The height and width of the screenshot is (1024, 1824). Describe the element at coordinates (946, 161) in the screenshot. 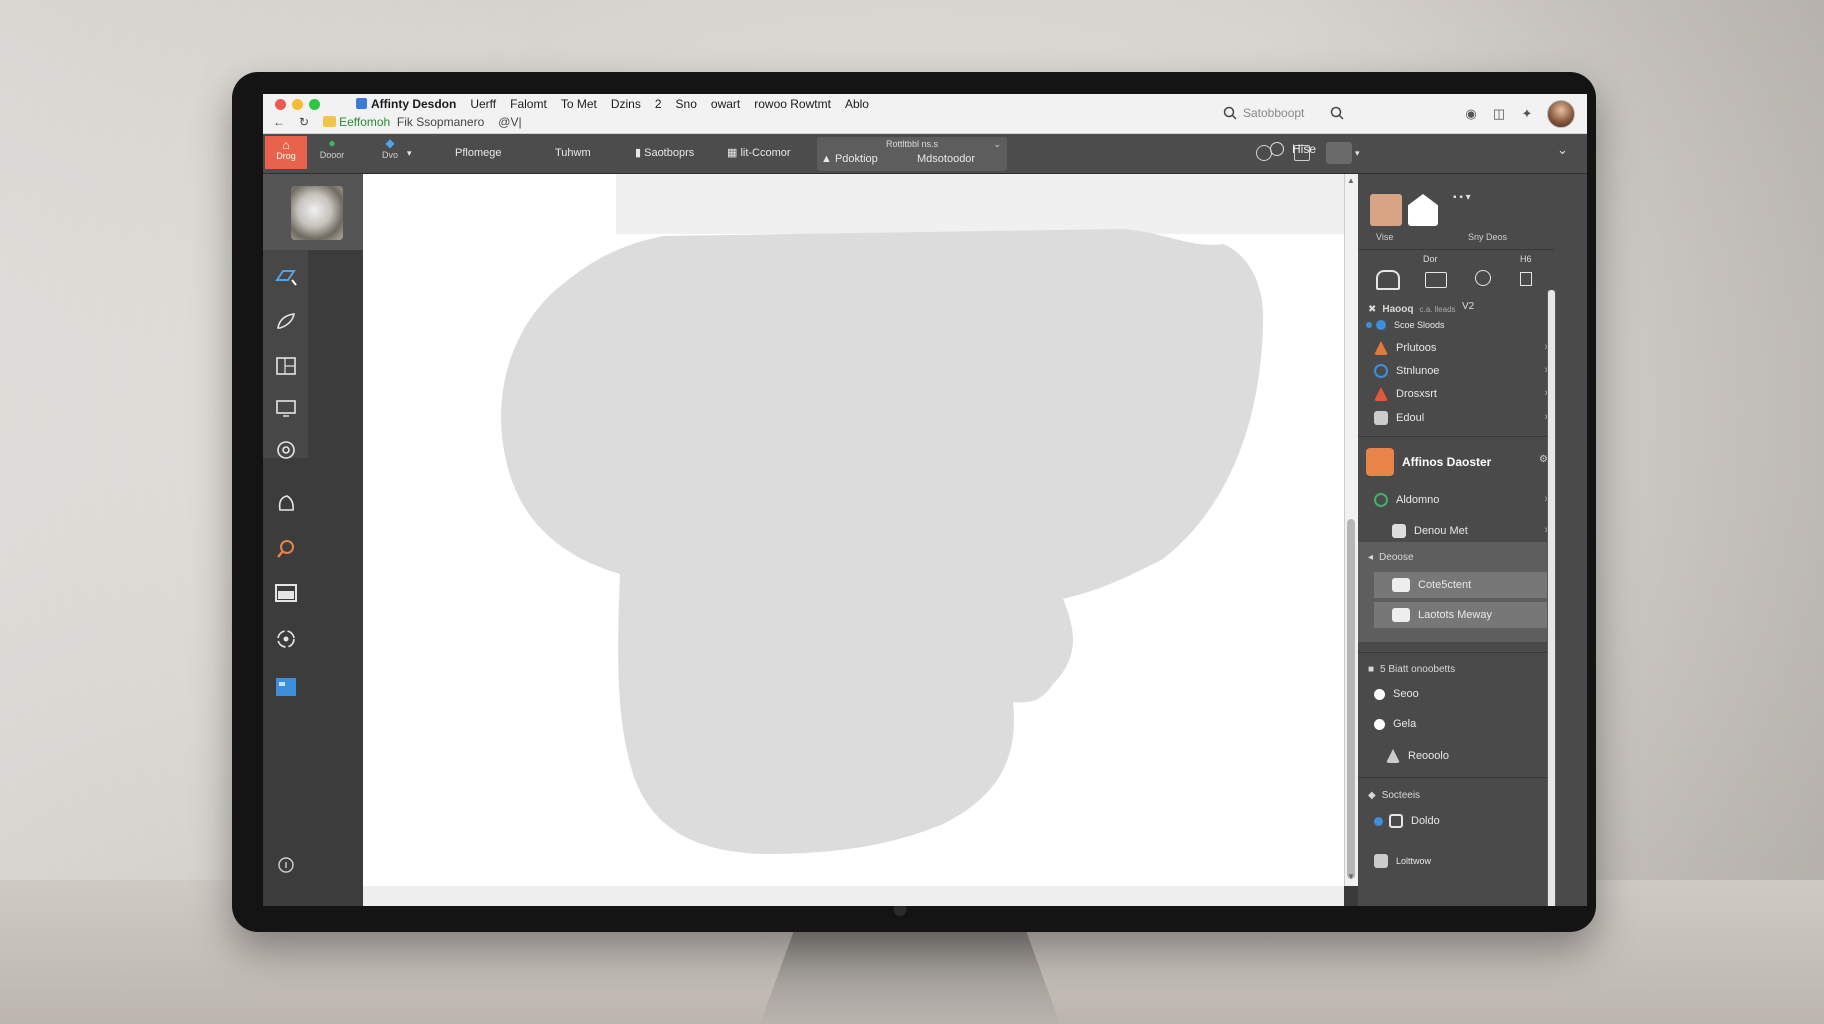

I see `toolbar-button-6: Mdsotoodor` at that location.